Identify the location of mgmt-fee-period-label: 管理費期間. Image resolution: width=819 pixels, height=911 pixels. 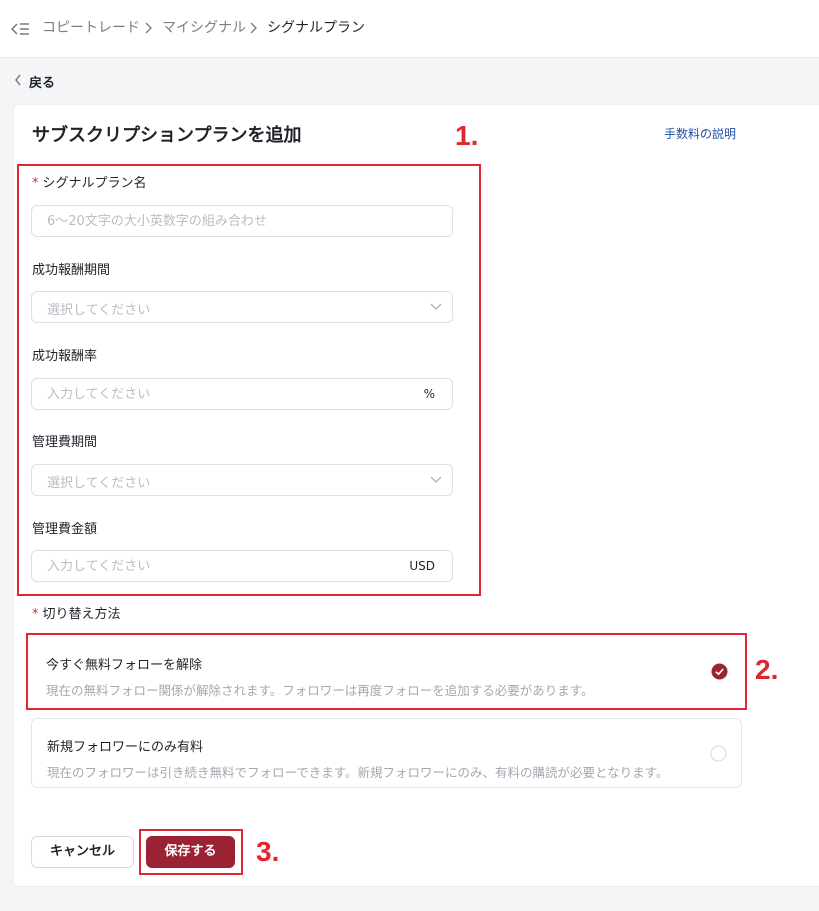
(65, 442).